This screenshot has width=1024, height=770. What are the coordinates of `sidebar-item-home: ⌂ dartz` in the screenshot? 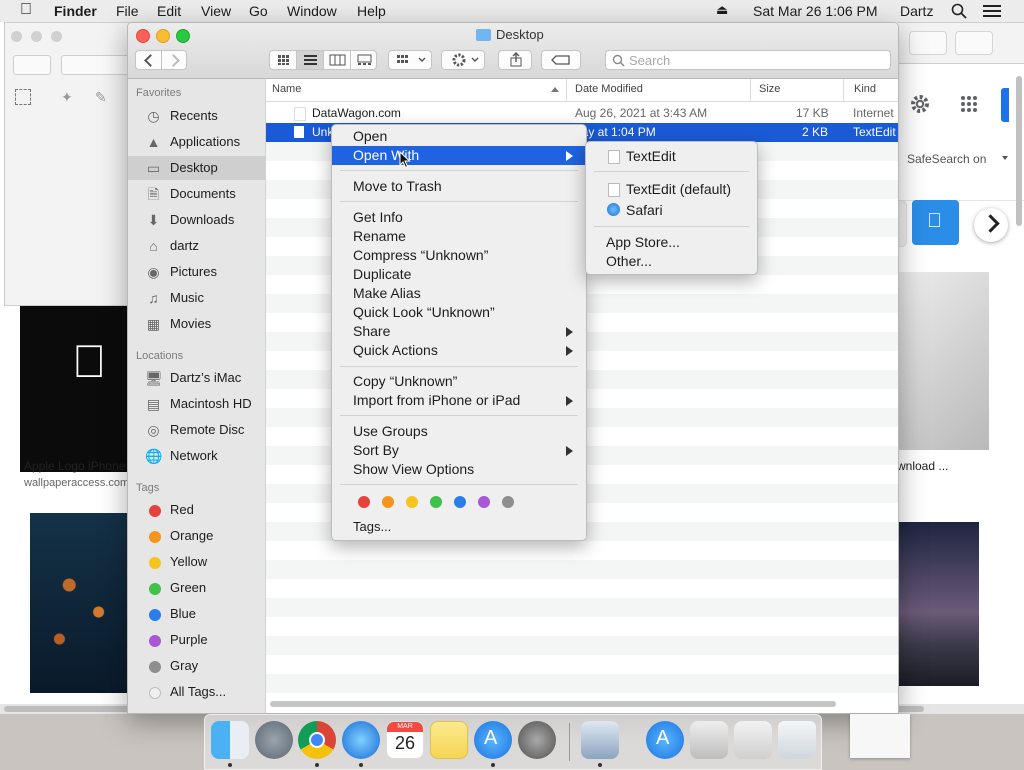 It's located at (196, 246).